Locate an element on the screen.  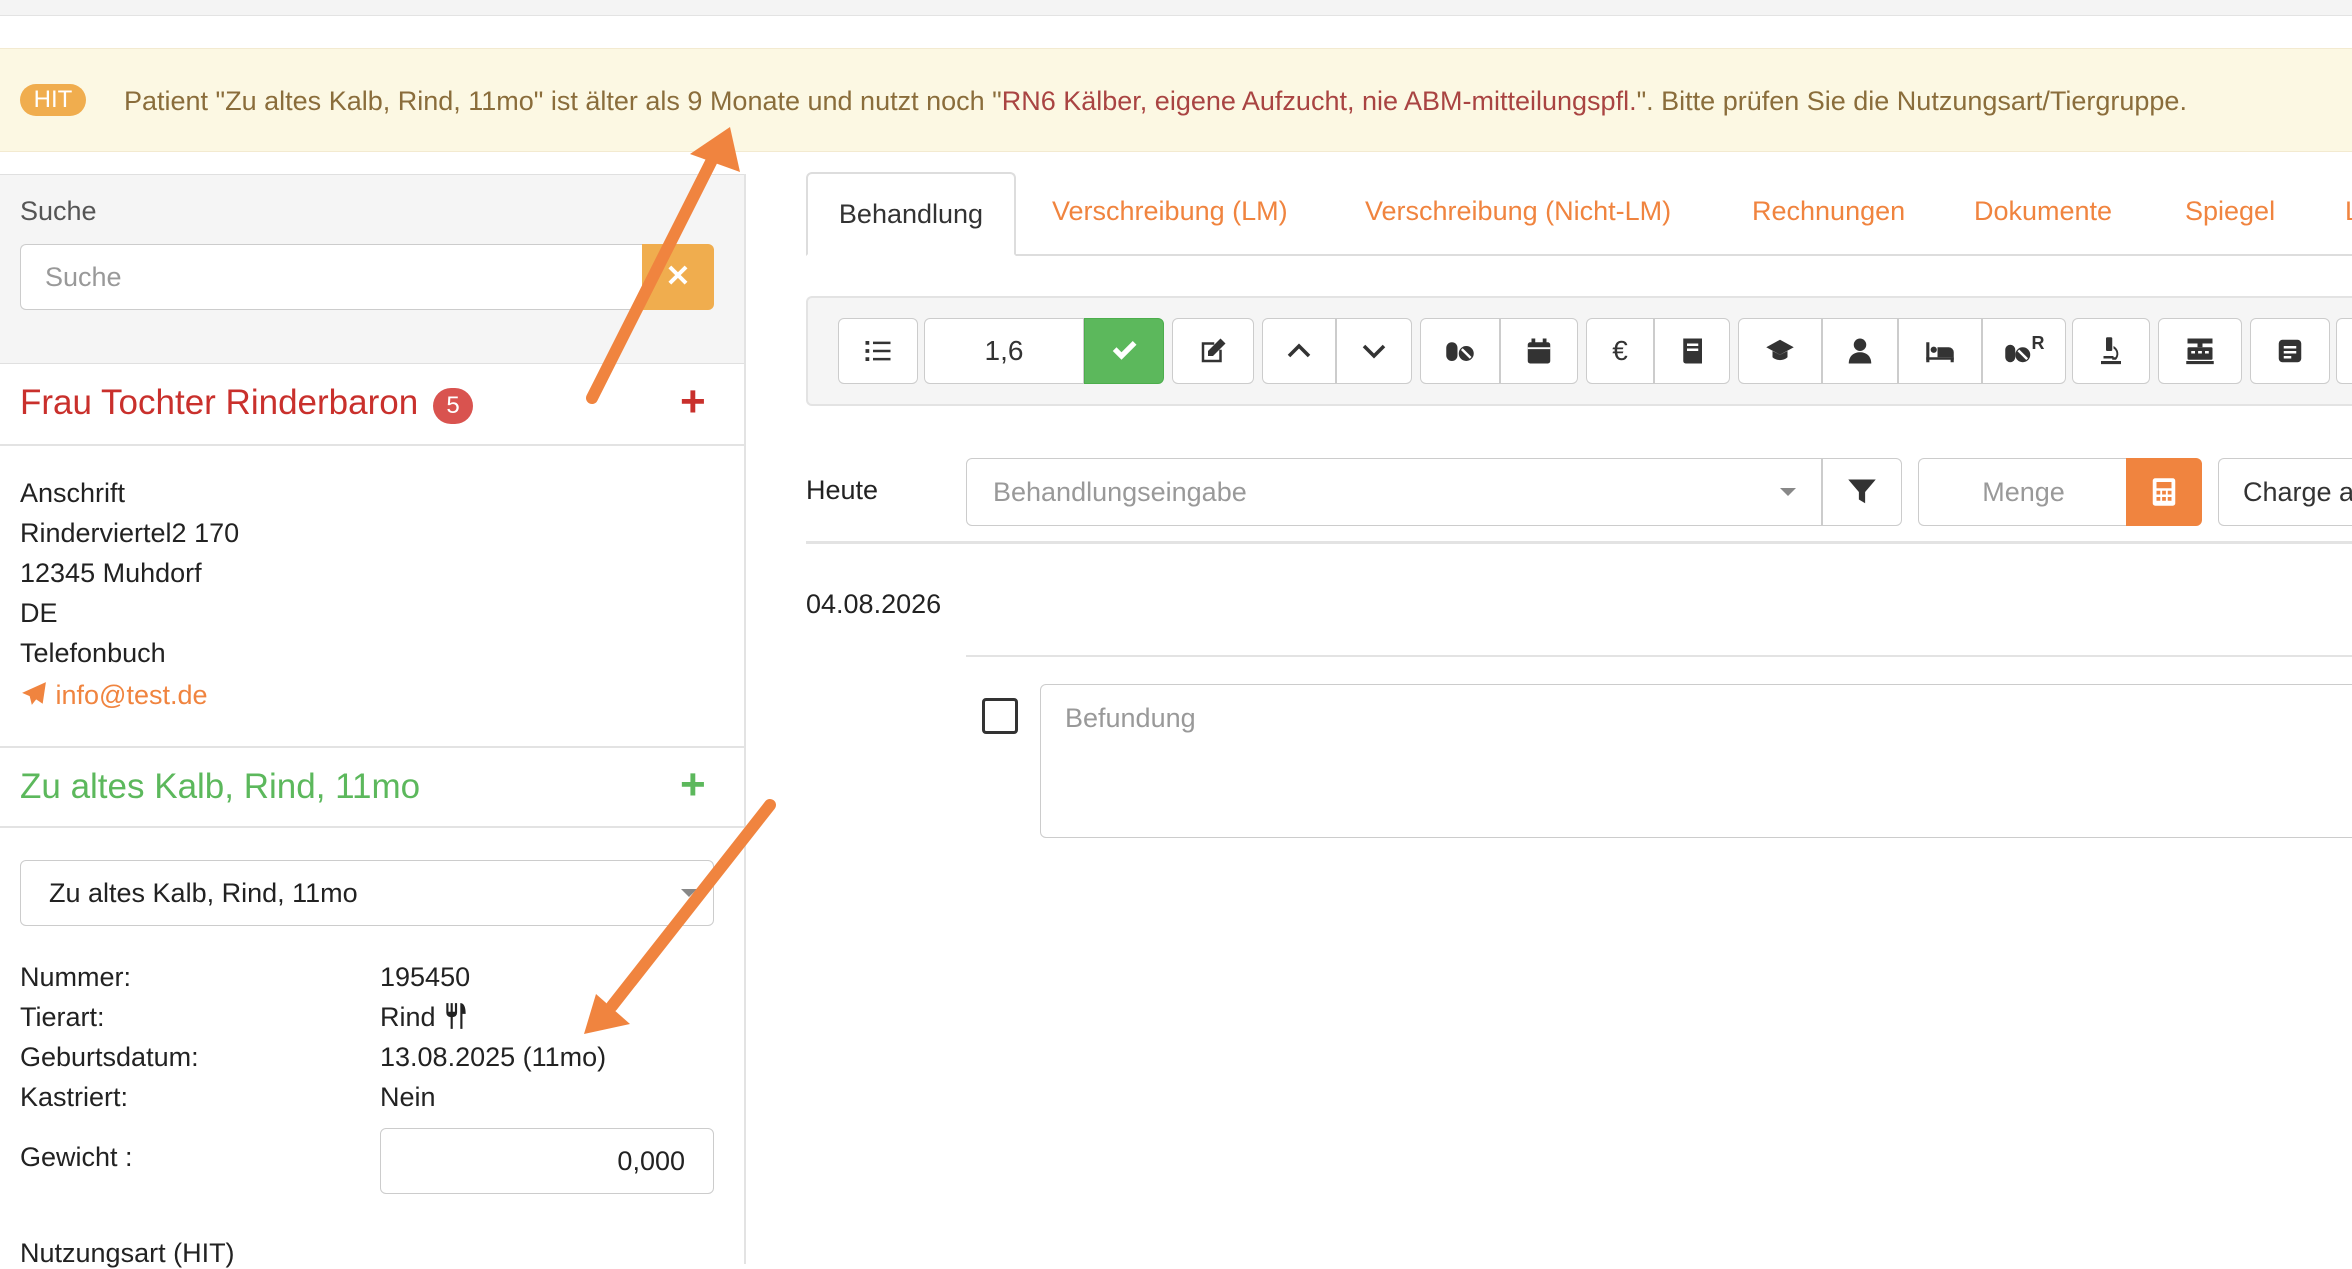
notes-icon is located at coordinates (2290, 351).